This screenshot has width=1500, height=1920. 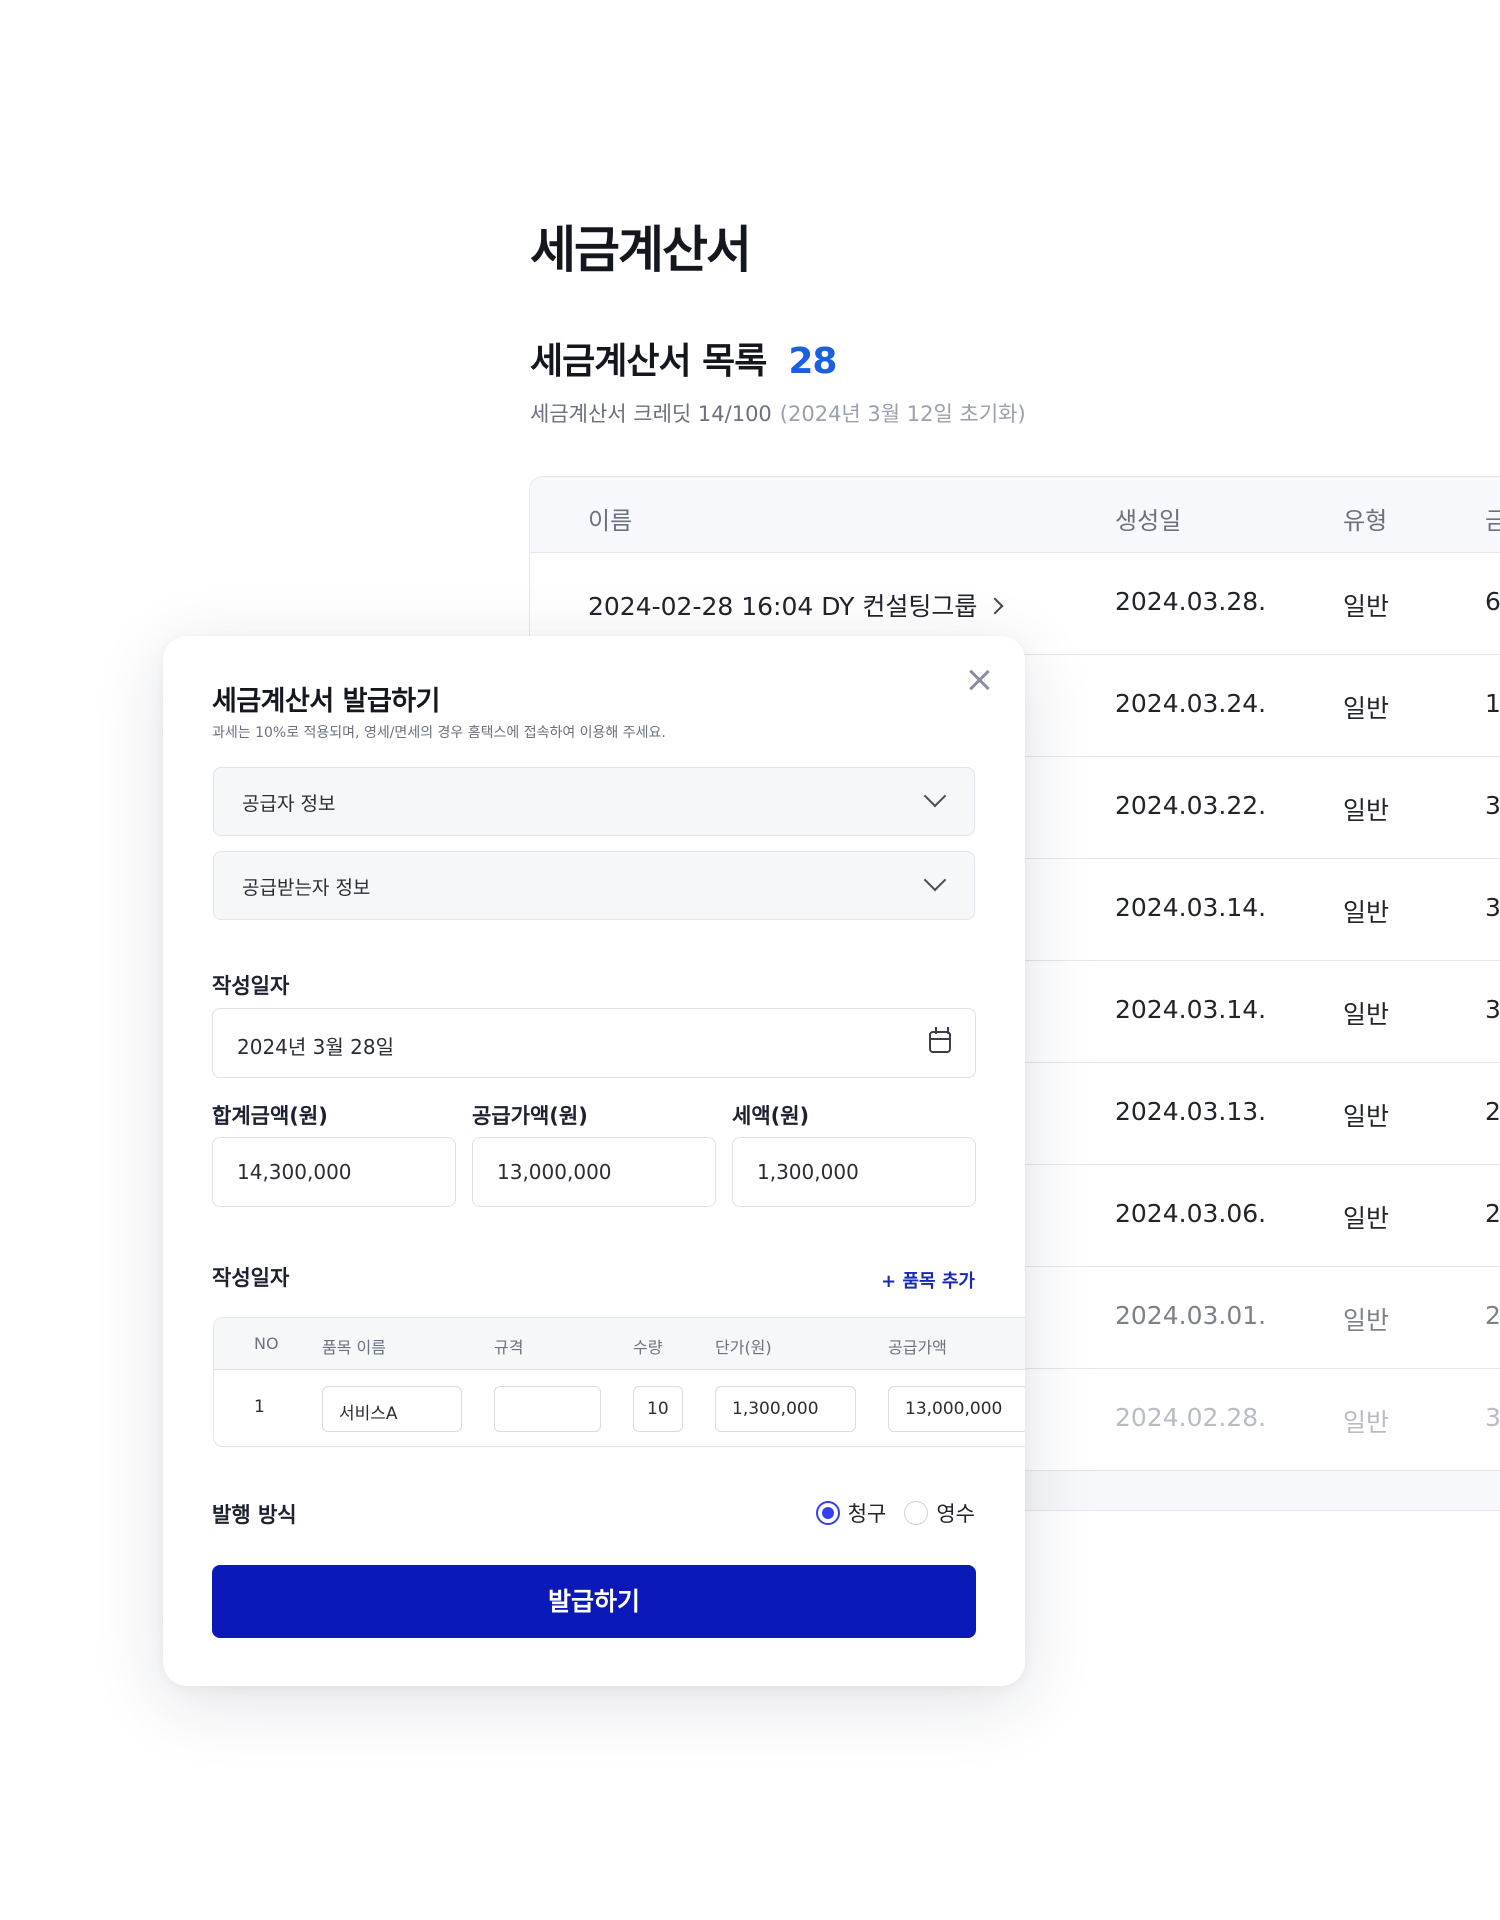 I want to click on item-name-input: 서비스A, so click(x=392, y=1409).